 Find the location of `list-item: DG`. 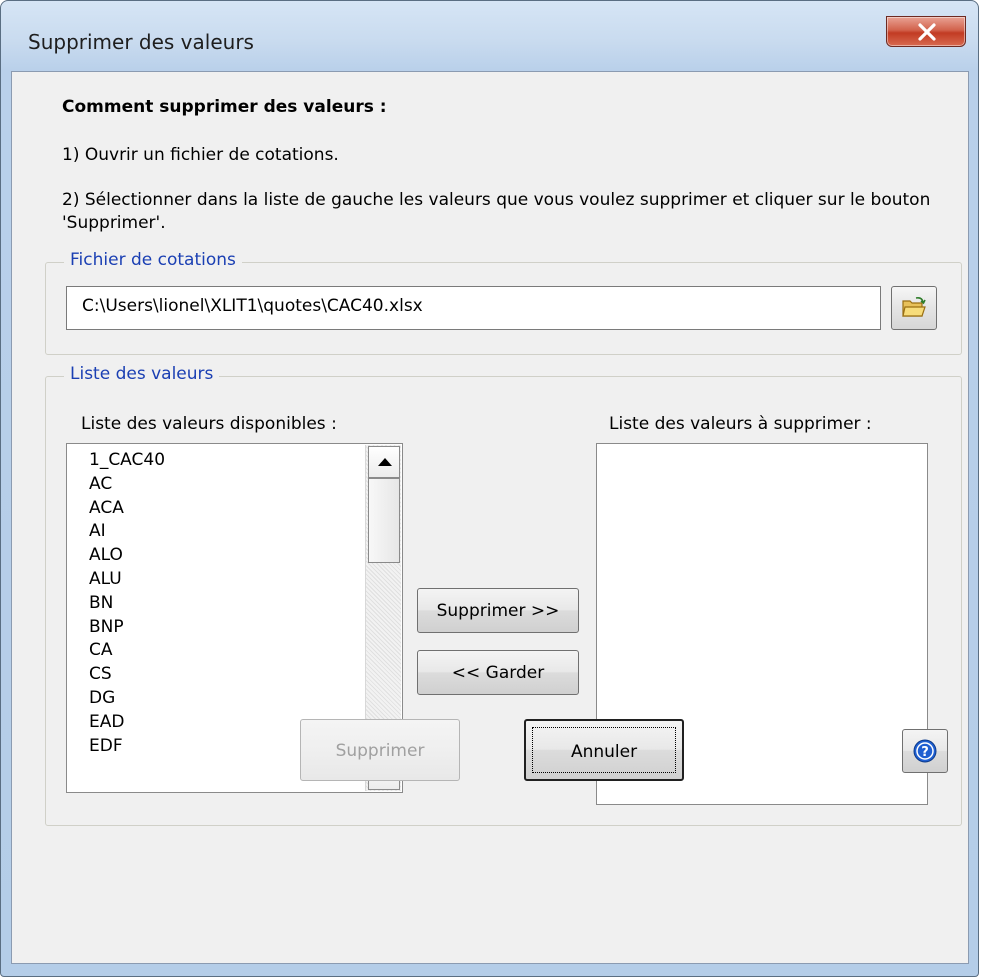

list-item: DG is located at coordinates (215, 698).